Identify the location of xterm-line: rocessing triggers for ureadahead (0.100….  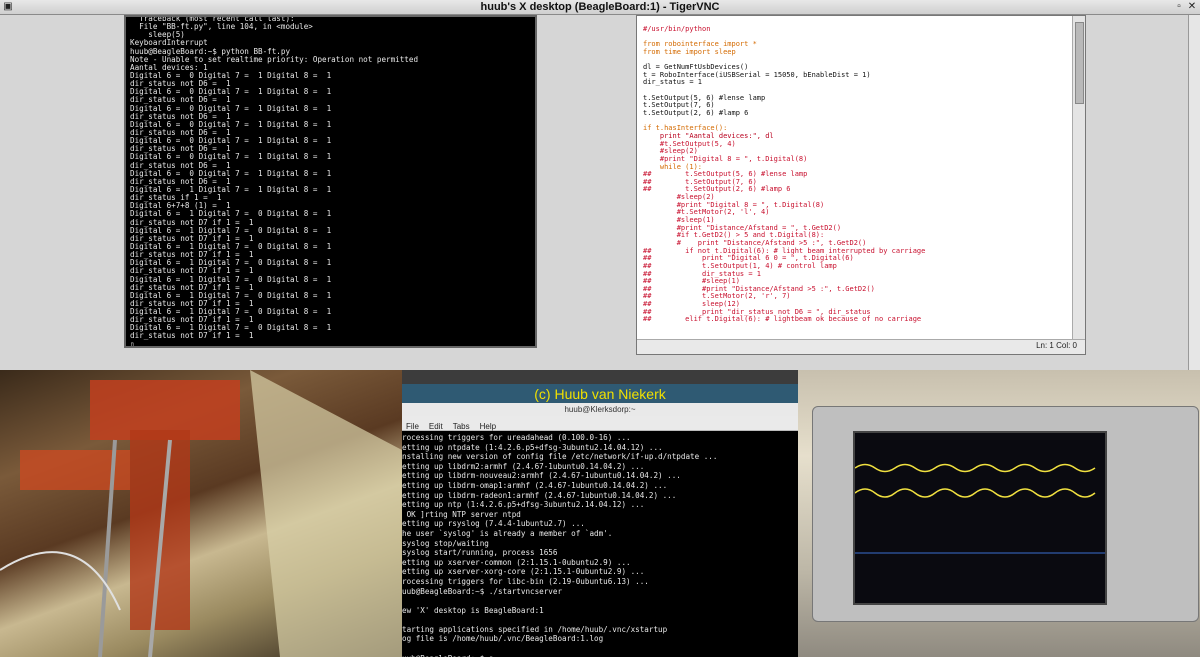
(516, 437).